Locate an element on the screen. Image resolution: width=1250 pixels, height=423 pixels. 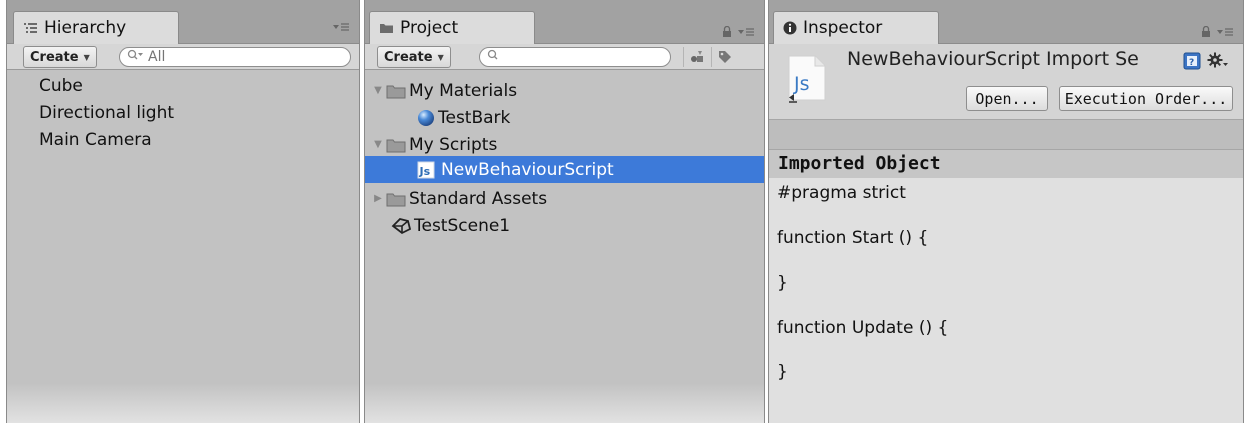
help-book-icon: ? is located at coordinates (1192, 63).